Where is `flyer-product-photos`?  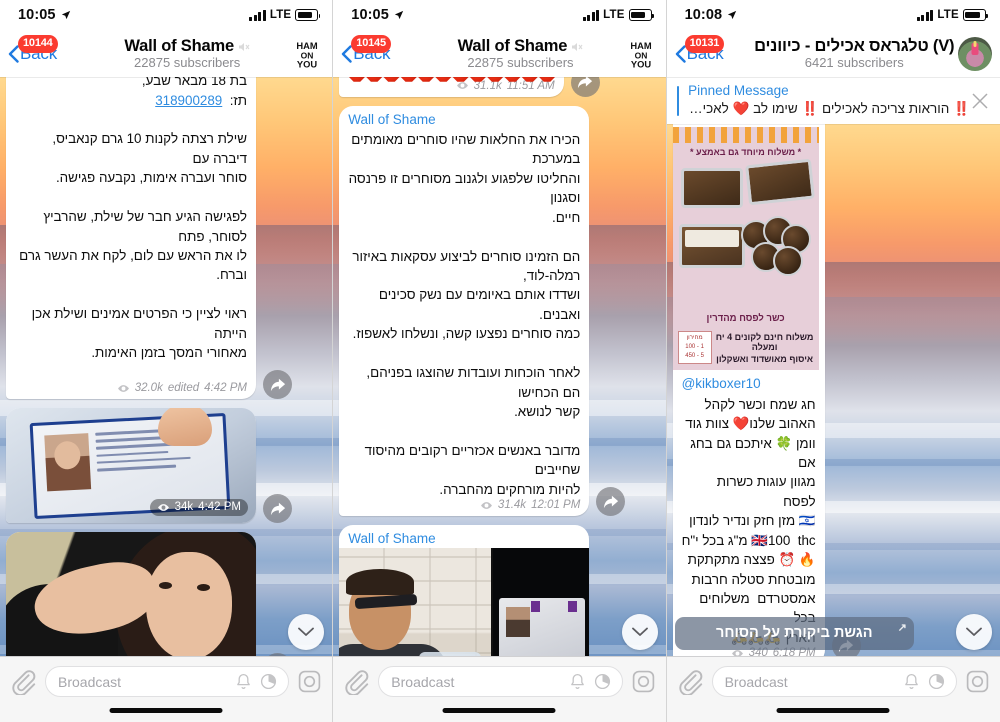
flyer-product-photos is located at coordinates (746, 234).